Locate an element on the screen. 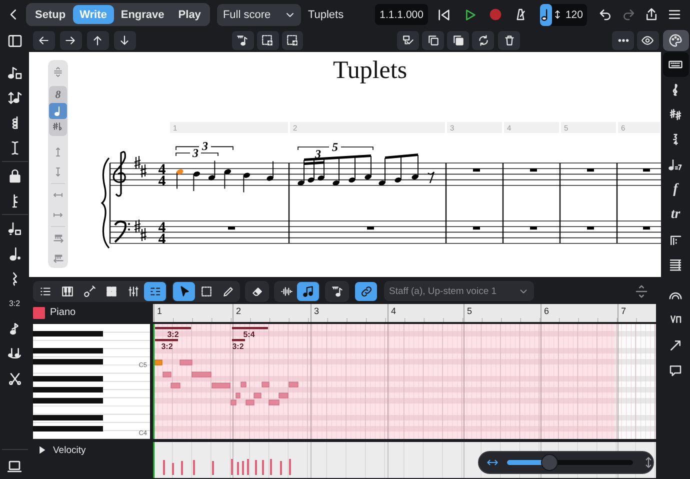 This screenshot has height=479, width=690. mode-tab: Setup is located at coordinates (50, 14).